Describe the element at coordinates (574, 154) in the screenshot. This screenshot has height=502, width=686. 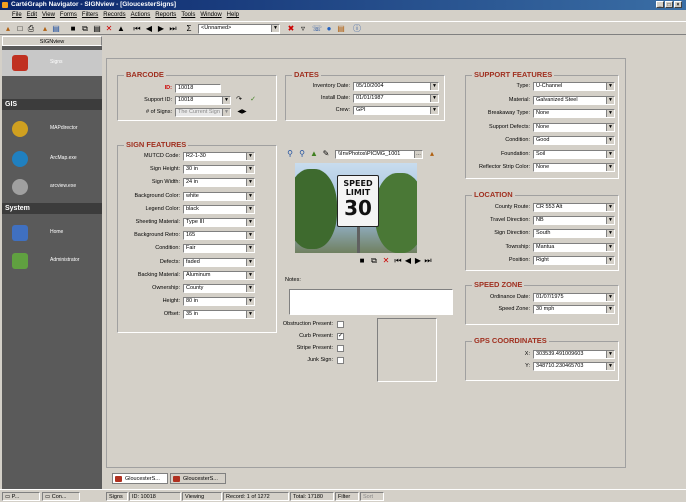
I see `foundation-select: Soil ▼` at that location.